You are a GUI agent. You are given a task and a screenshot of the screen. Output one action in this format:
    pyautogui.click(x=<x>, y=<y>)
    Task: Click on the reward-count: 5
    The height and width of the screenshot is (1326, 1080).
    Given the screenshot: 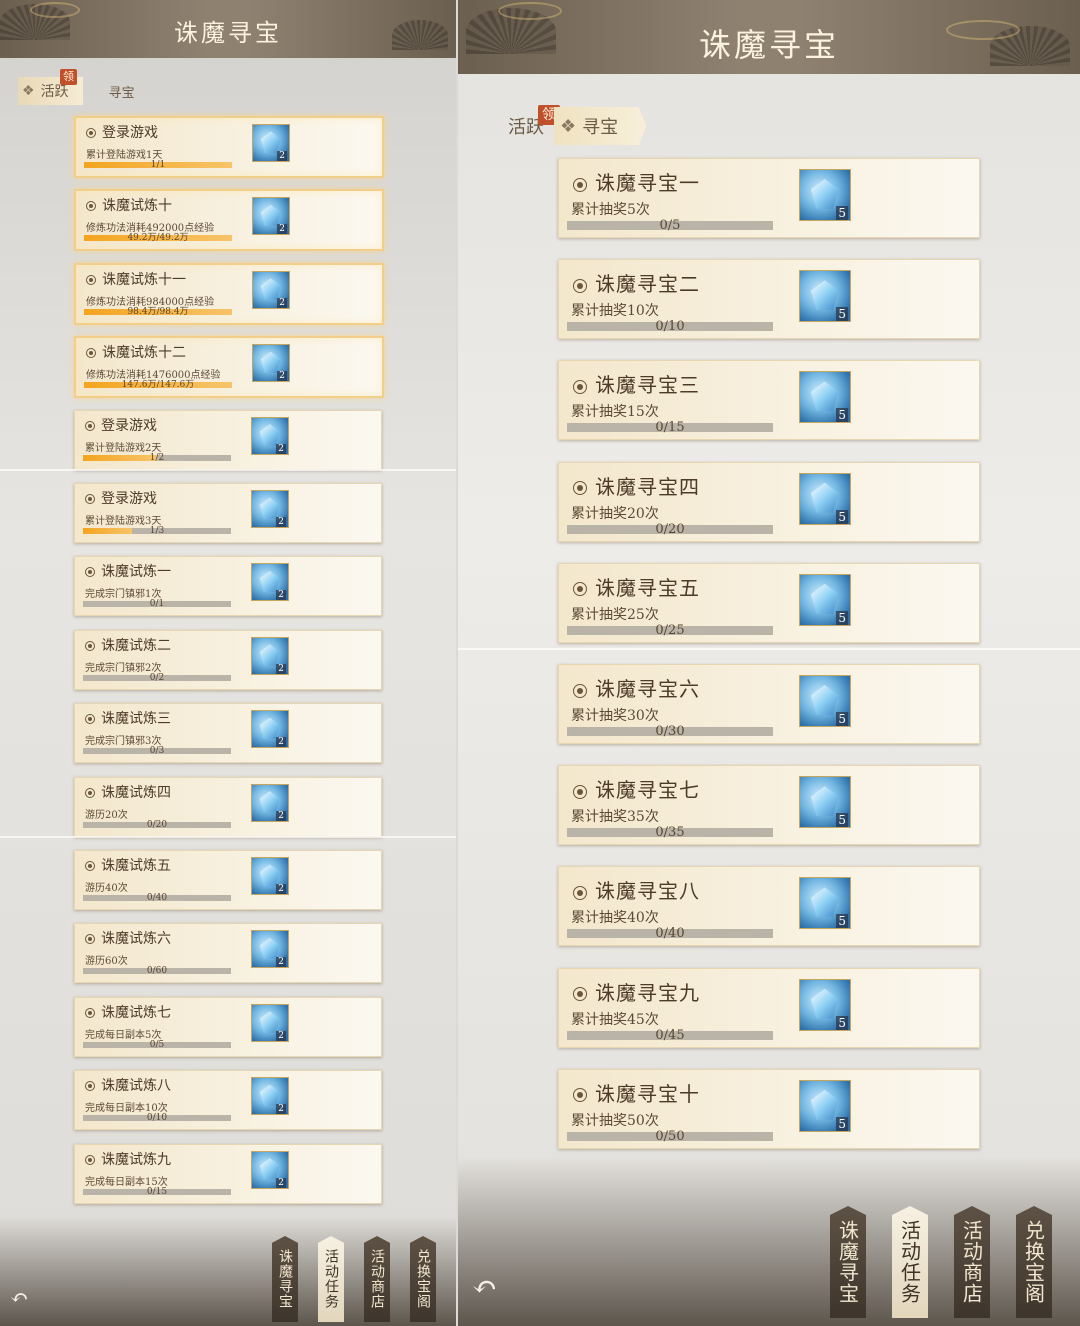 What is the action you would take?
    pyautogui.click(x=842, y=719)
    